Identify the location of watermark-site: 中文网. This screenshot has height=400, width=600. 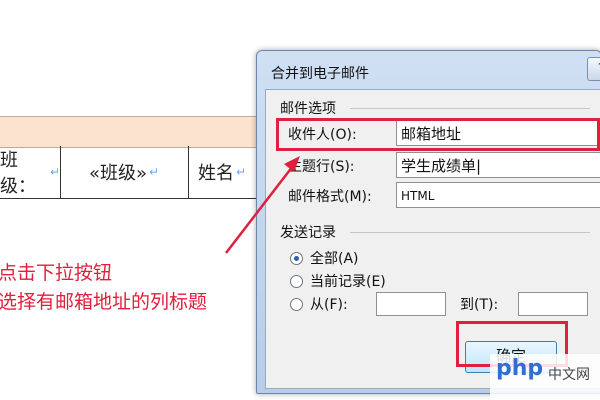
(569, 375).